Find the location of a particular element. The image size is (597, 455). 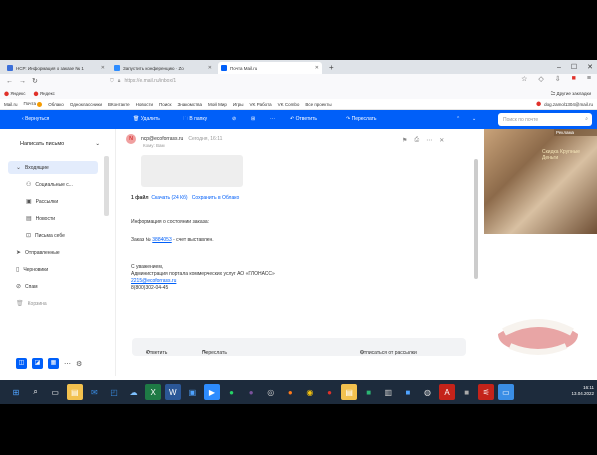

back-arrow-icon: ← is located at coordinates (9, 81).